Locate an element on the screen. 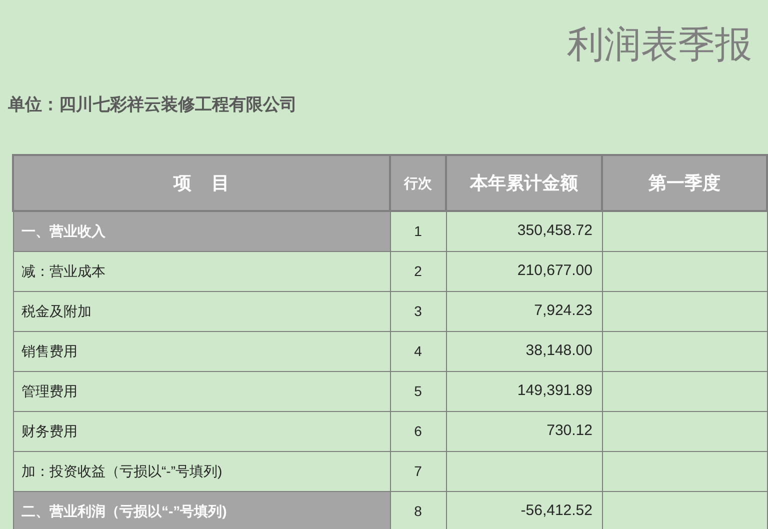  amount-cell: 350,458.72 is located at coordinates (524, 231).